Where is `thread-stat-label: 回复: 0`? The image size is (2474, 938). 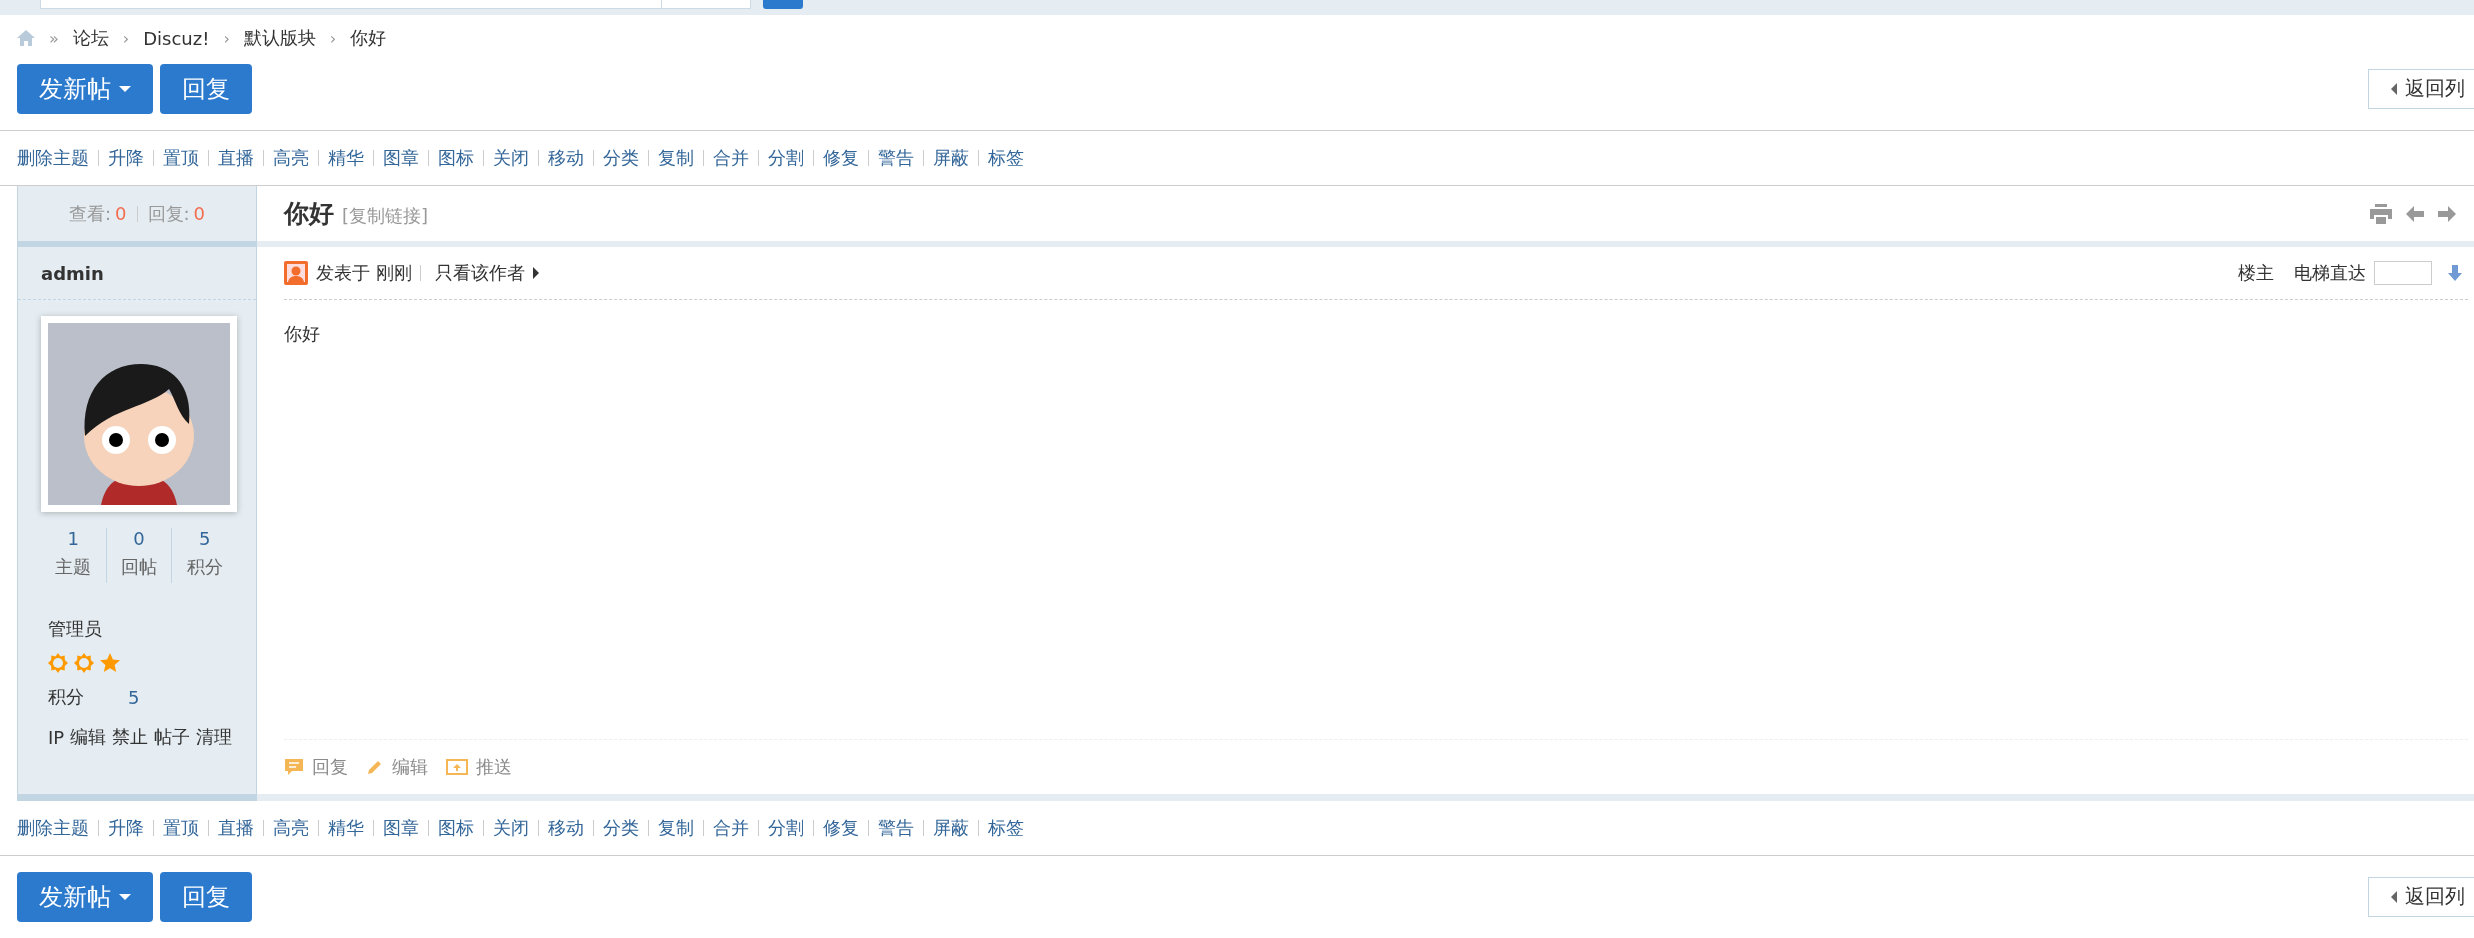 thread-stat-label: 回复: 0 is located at coordinates (176, 213).